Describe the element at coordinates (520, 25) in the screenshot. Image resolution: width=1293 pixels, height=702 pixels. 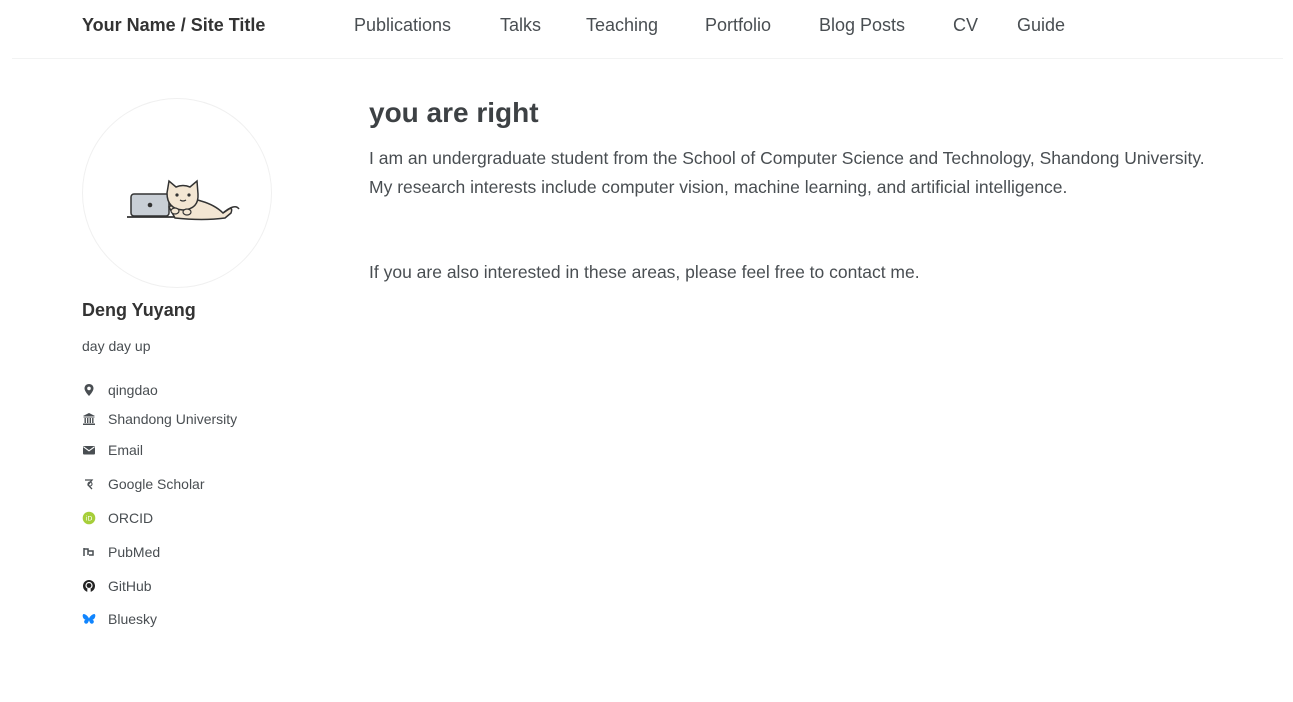
I see `nav-talks: Talks` at that location.